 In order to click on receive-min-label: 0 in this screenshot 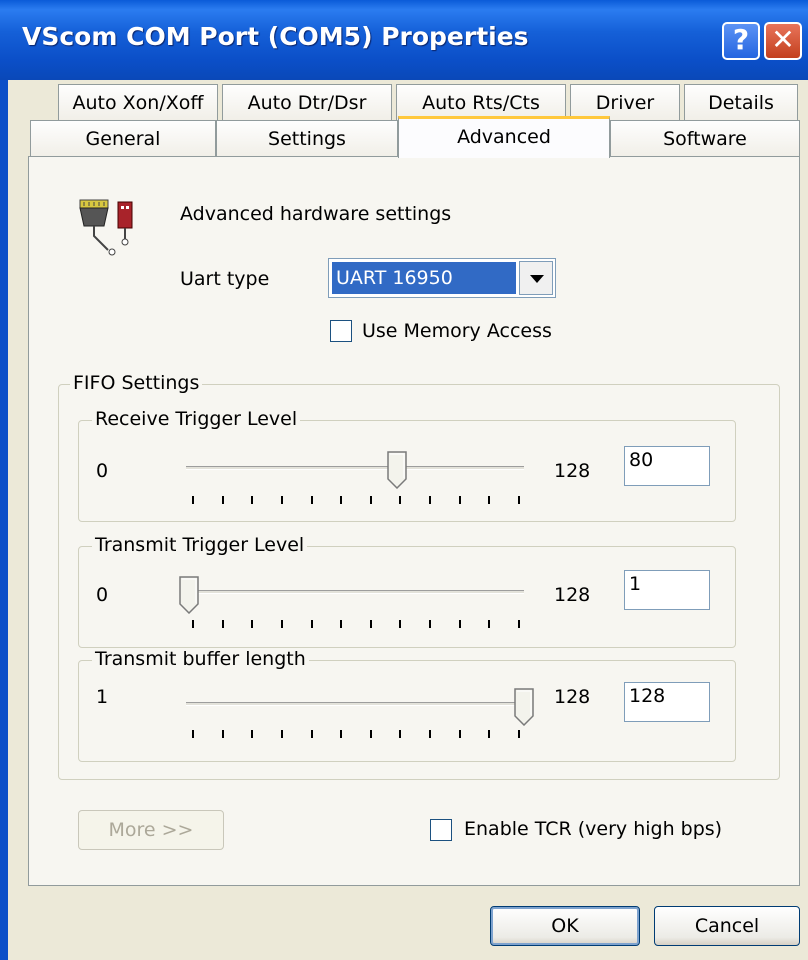, I will do `click(102, 471)`.